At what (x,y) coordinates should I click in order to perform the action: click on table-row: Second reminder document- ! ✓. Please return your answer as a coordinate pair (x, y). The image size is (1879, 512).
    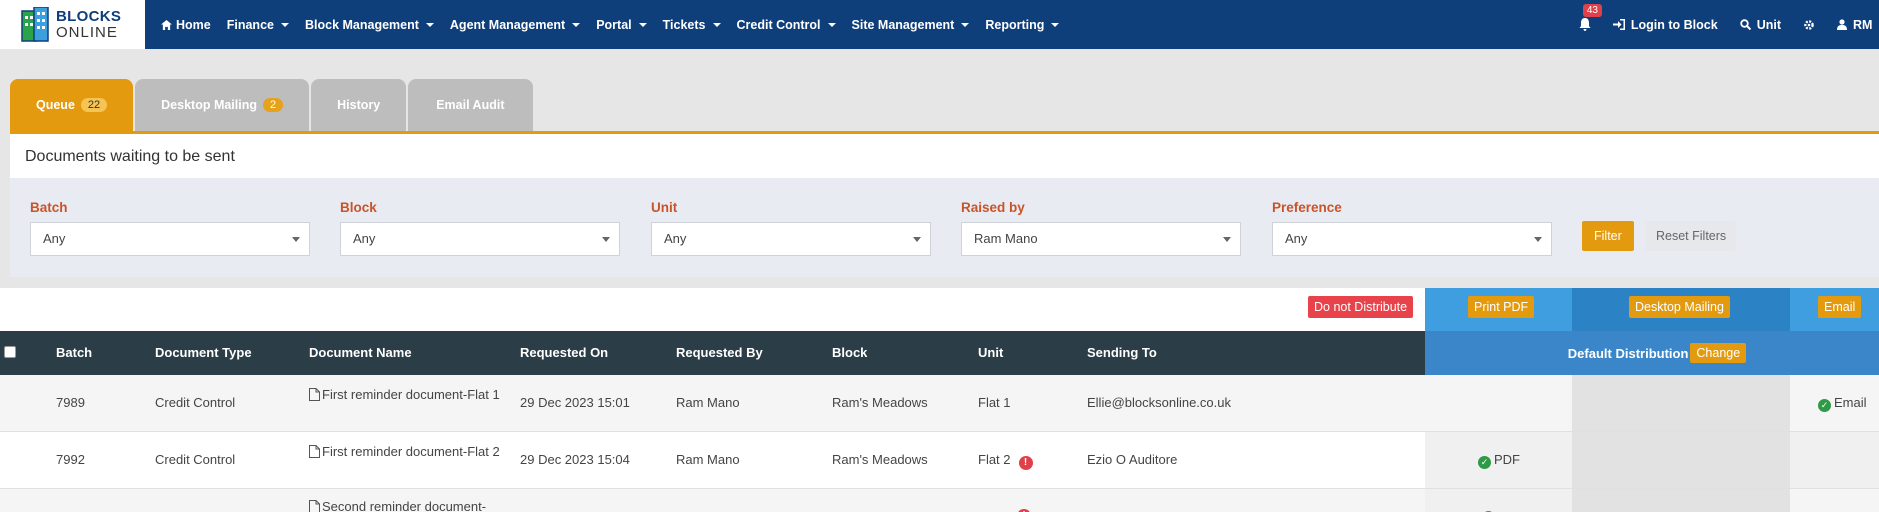
    Looking at the image, I should click on (939, 500).